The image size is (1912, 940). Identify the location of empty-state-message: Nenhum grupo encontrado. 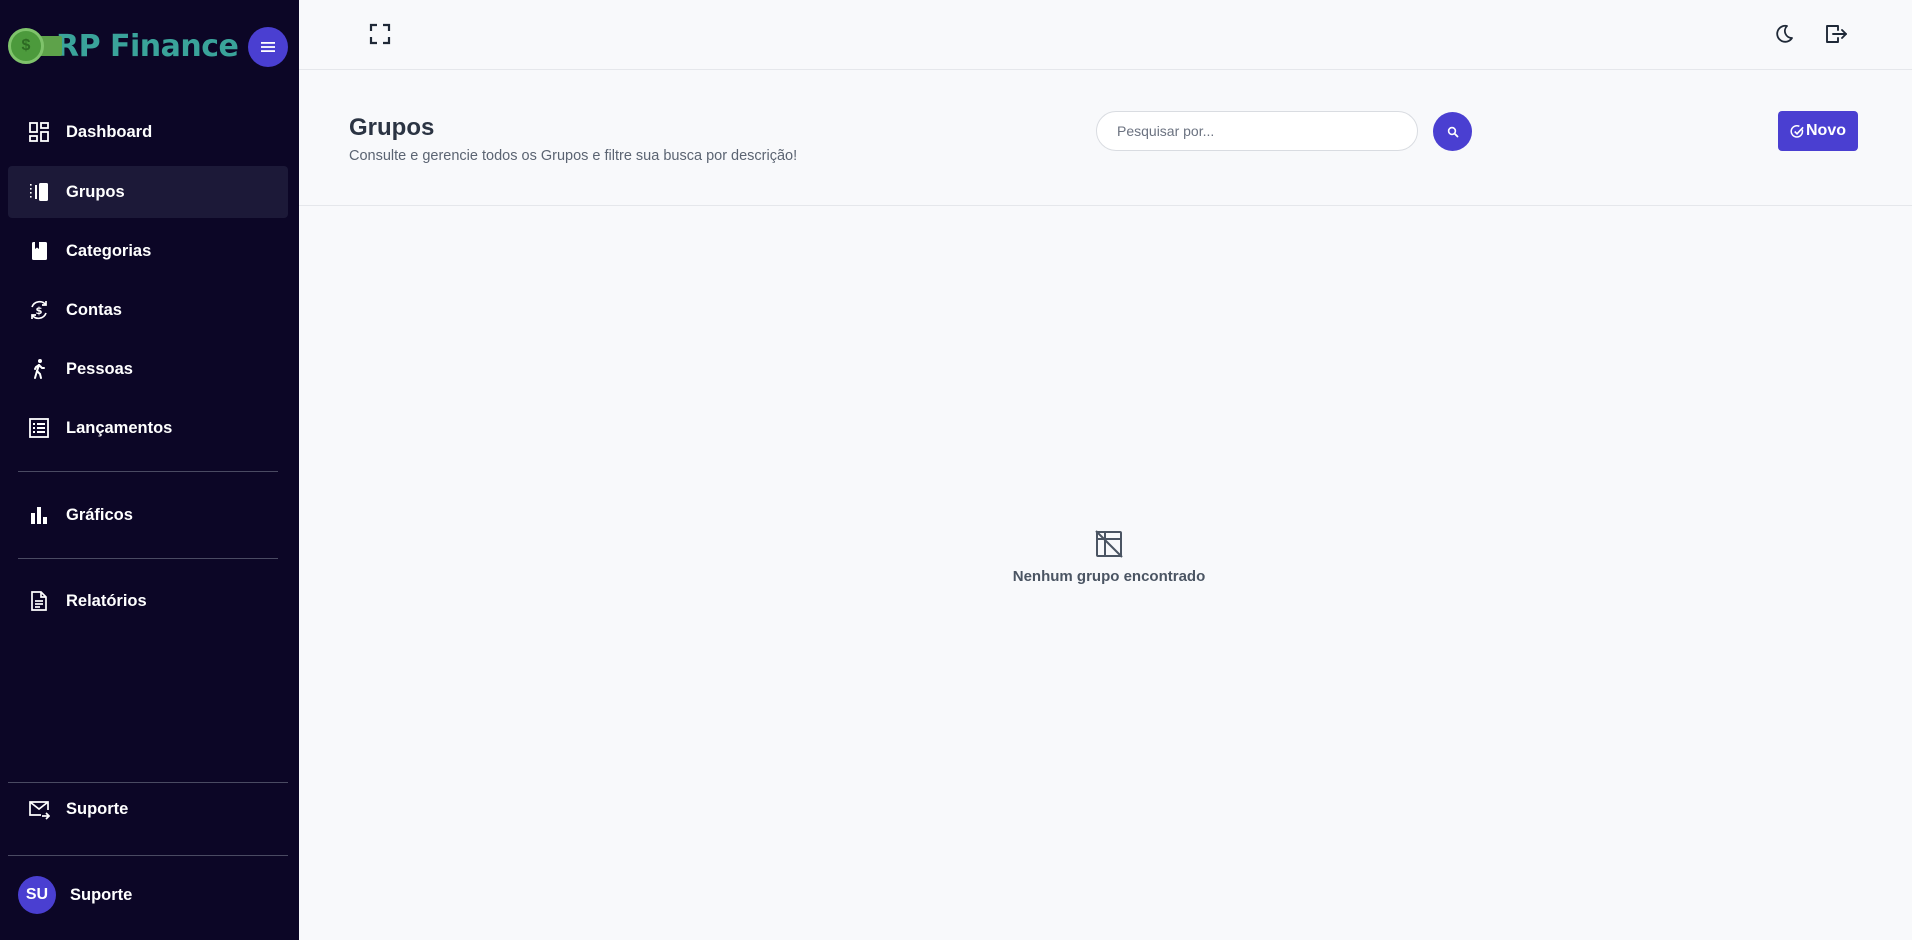
(1109, 576).